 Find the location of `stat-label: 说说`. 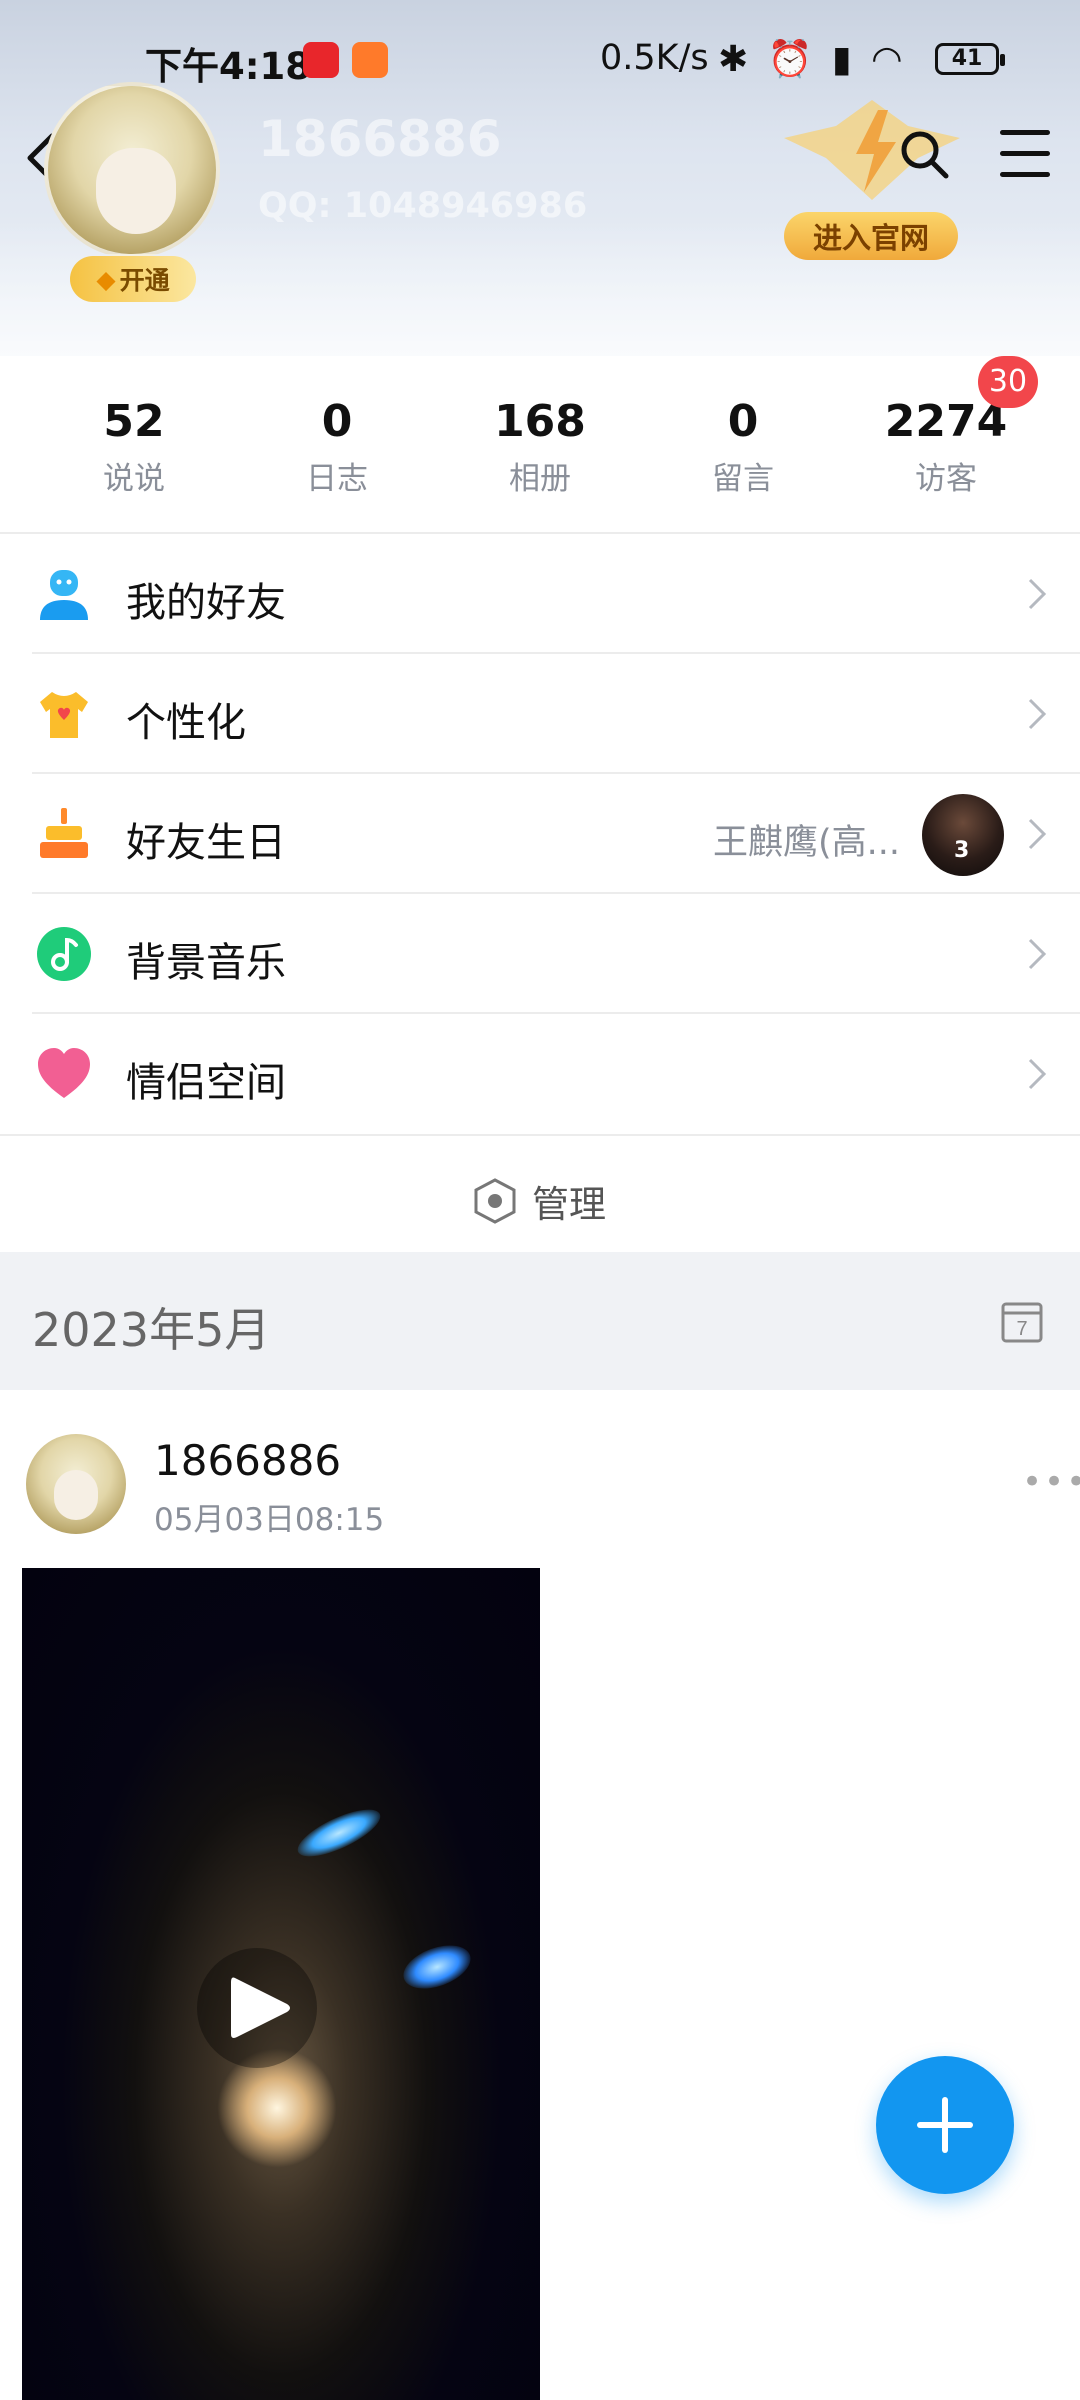

stat-label: 说说 is located at coordinates (134, 479).